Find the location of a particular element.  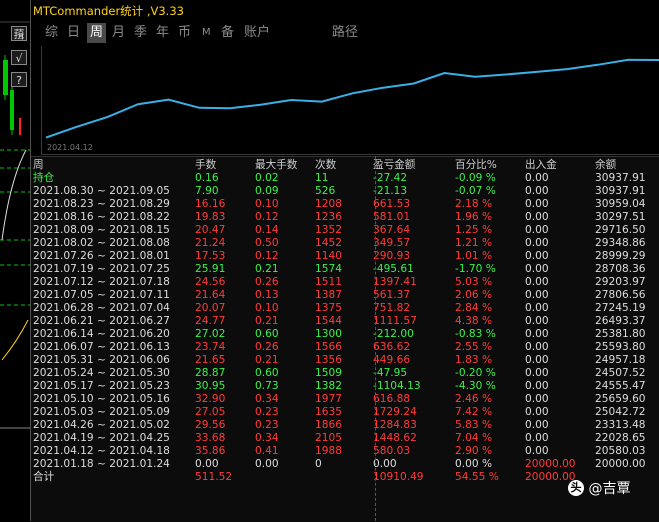

cell-balance: 29716.50 is located at coordinates (620, 230).